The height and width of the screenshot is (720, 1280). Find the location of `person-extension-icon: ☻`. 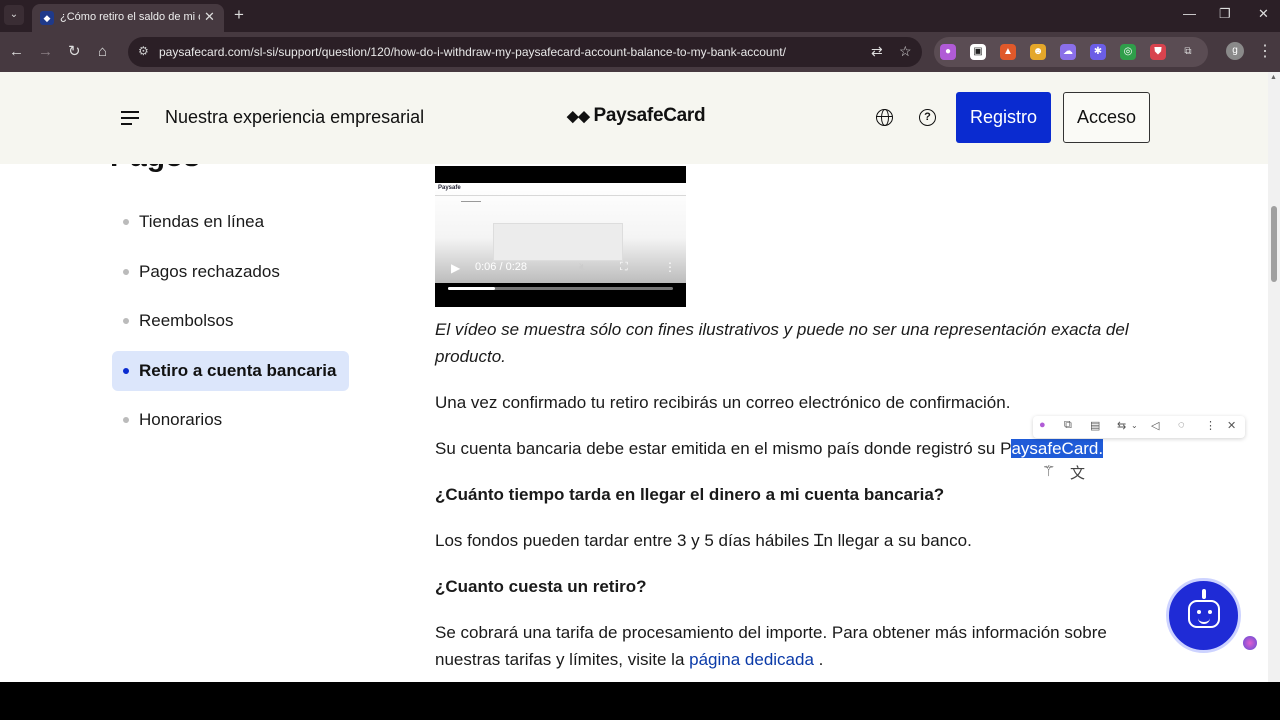

person-extension-icon: ☻ is located at coordinates (1038, 52).